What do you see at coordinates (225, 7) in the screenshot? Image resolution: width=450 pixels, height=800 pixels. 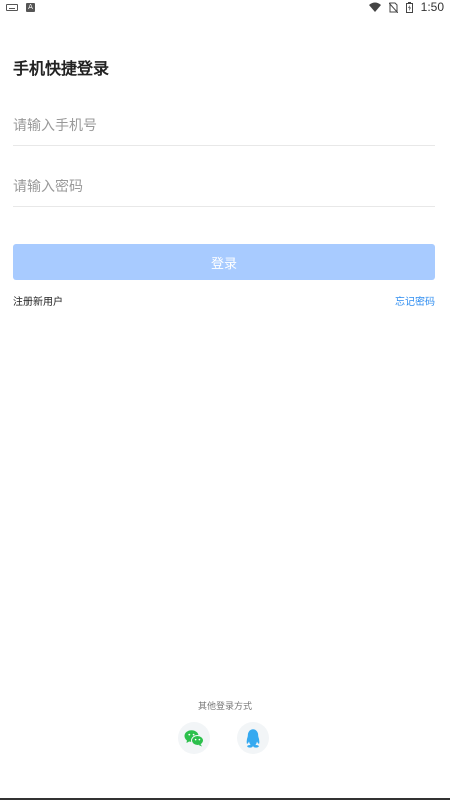 I see `status-bar: A 1:50` at bounding box center [225, 7].